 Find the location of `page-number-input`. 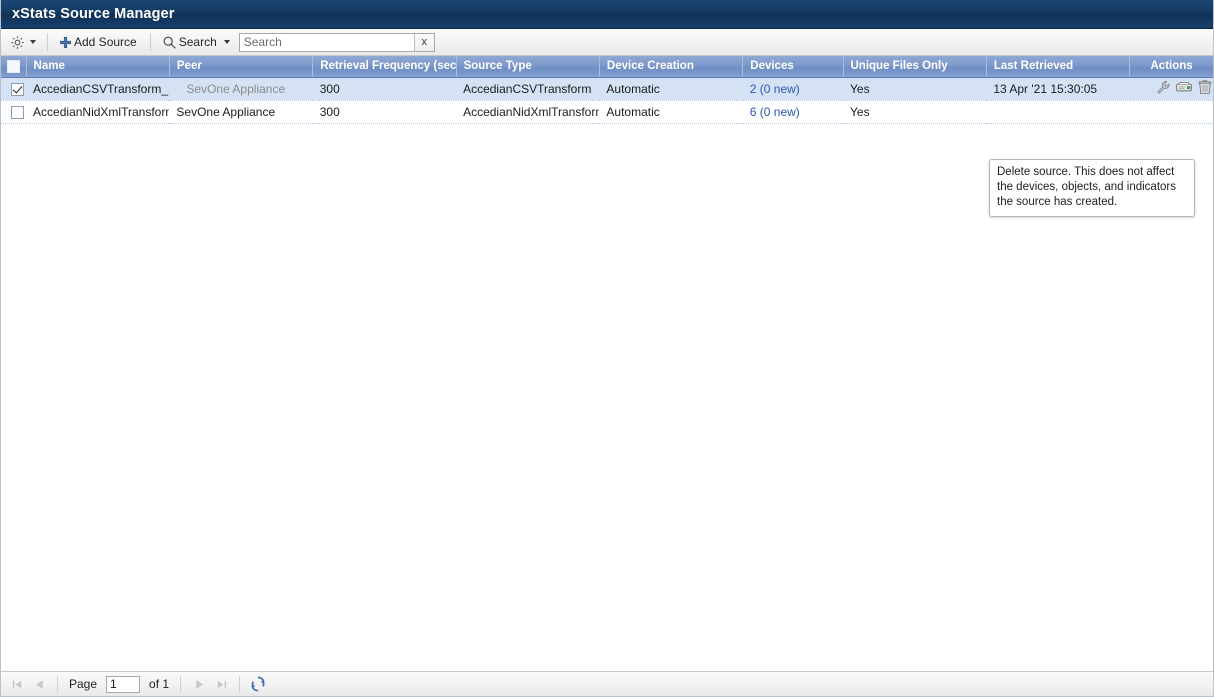

page-number-input is located at coordinates (123, 684).